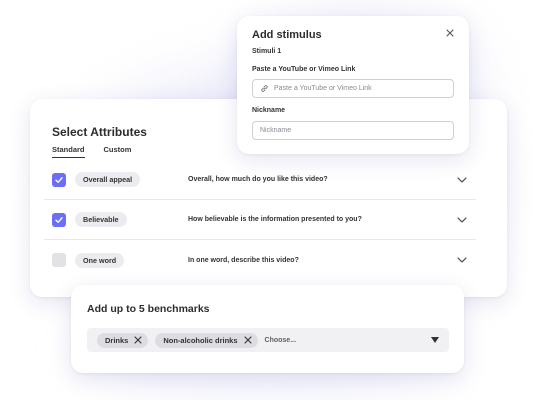  What do you see at coordinates (264, 88) in the screenshot?
I see `link-icon` at bounding box center [264, 88].